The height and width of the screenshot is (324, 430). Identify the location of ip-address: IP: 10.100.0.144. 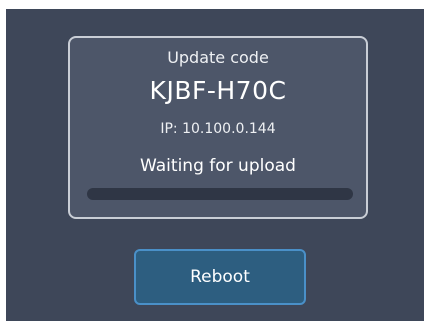
(218, 129).